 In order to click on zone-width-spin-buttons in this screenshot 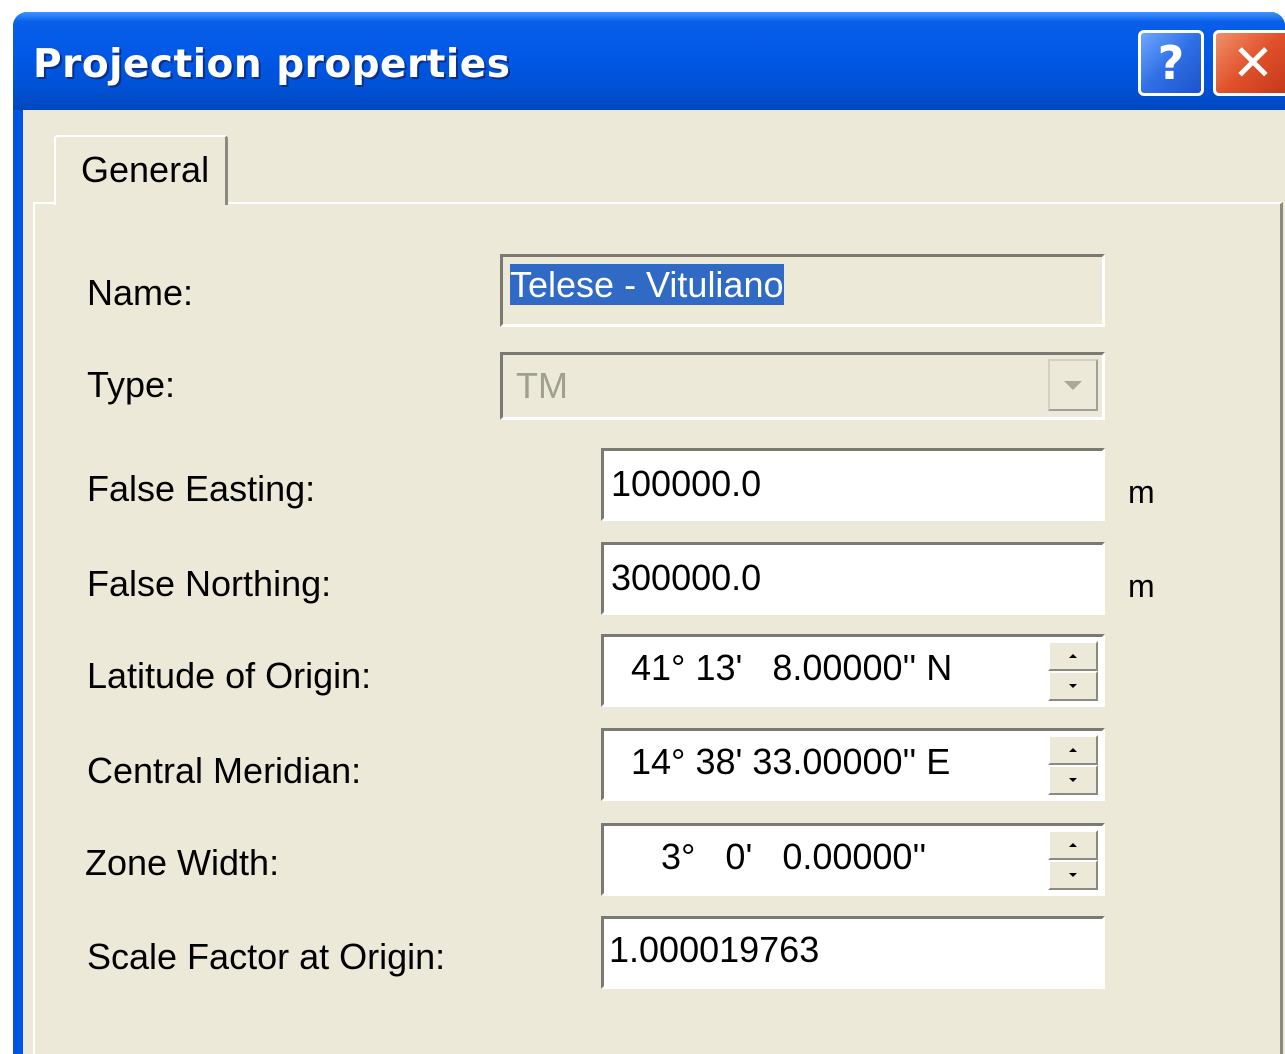, I will do `click(1073, 860)`.